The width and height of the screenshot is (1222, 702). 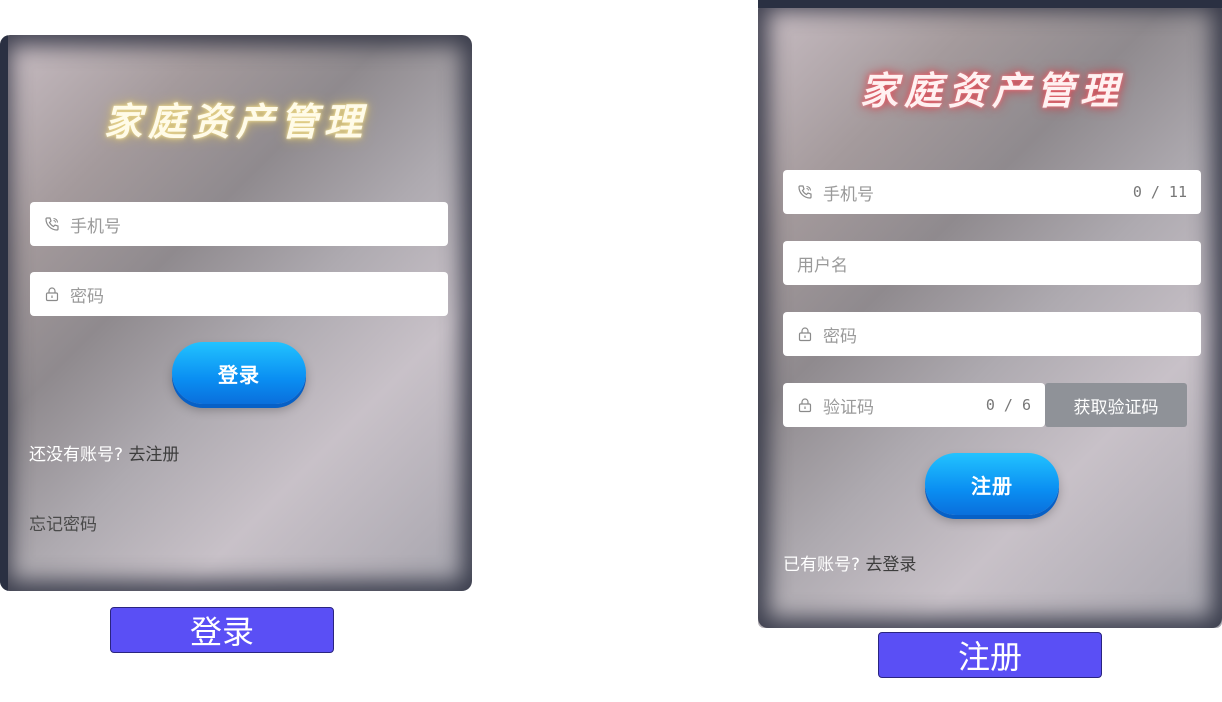 What do you see at coordinates (992, 334) in the screenshot?
I see `register-password-input: 密码` at bounding box center [992, 334].